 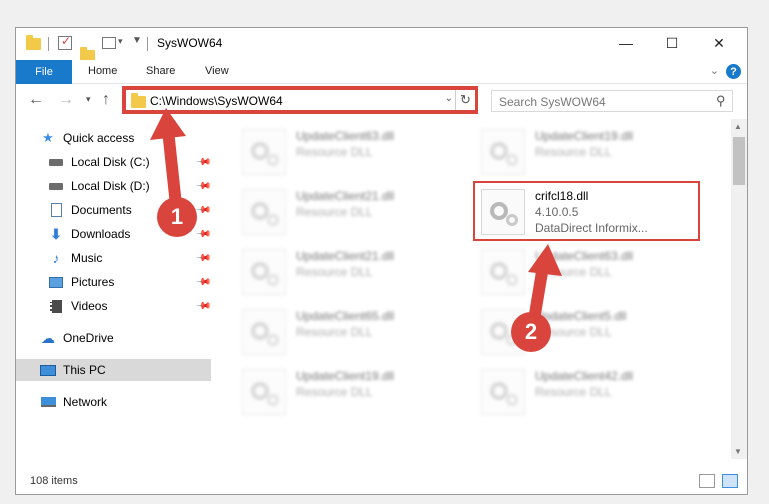 What do you see at coordinates (177, 217) in the screenshot?
I see `step-badge-1: 1` at bounding box center [177, 217].